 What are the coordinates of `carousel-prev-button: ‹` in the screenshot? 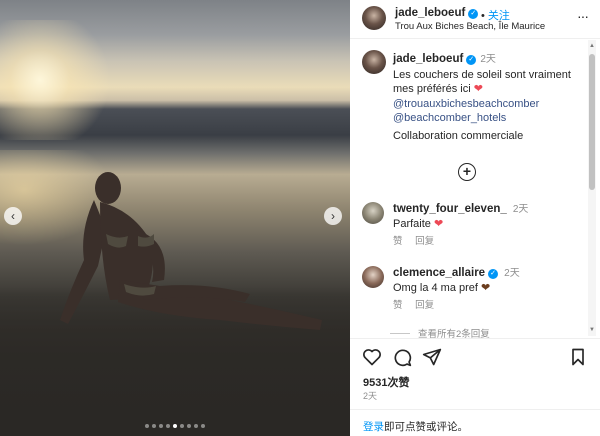 It's located at (13, 216).